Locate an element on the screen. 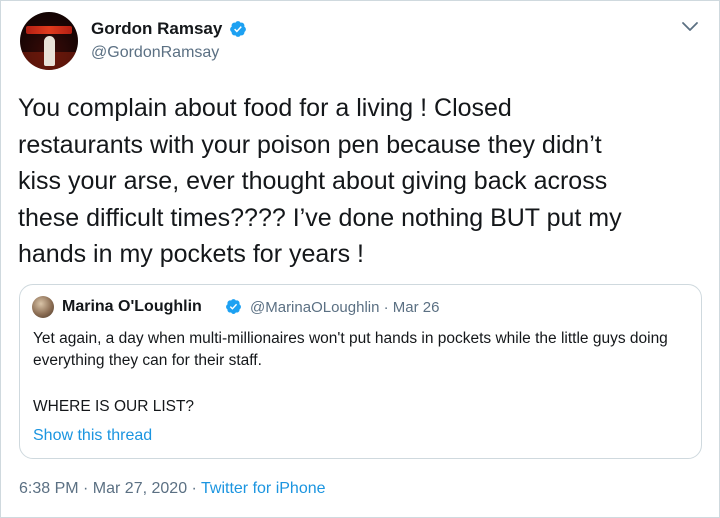 The height and width of the screenshot is (518, 720). show-thread-link: Show this thread is located at coordinates (92, 436).